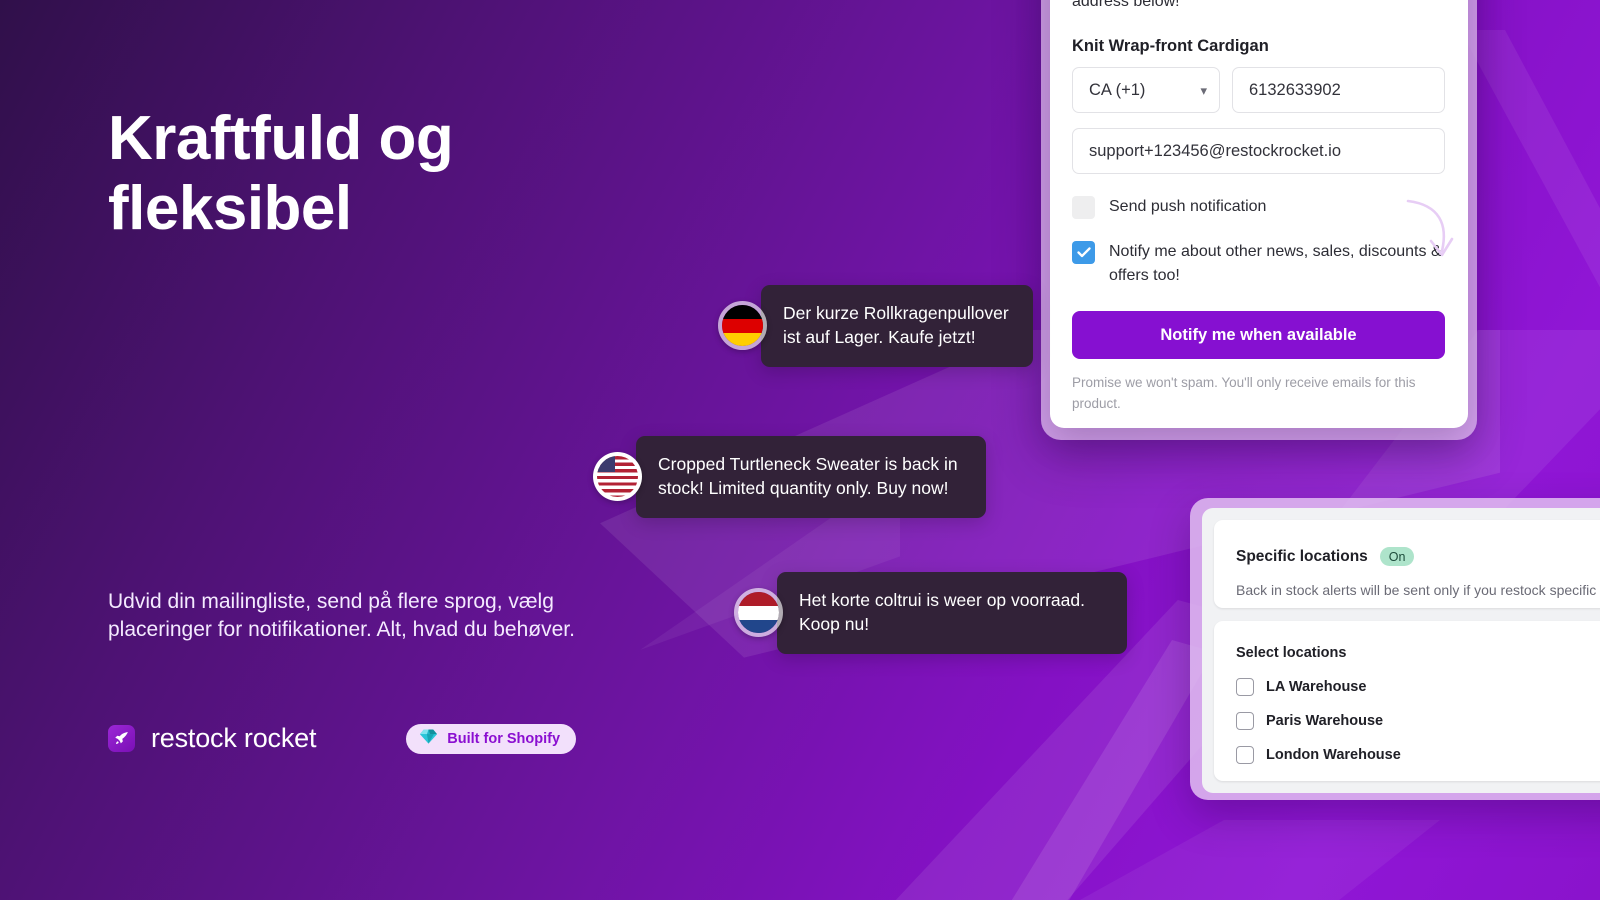  I want to click on phone-row: CA (+1) ▾ 6132633902, so click(1258, 90).